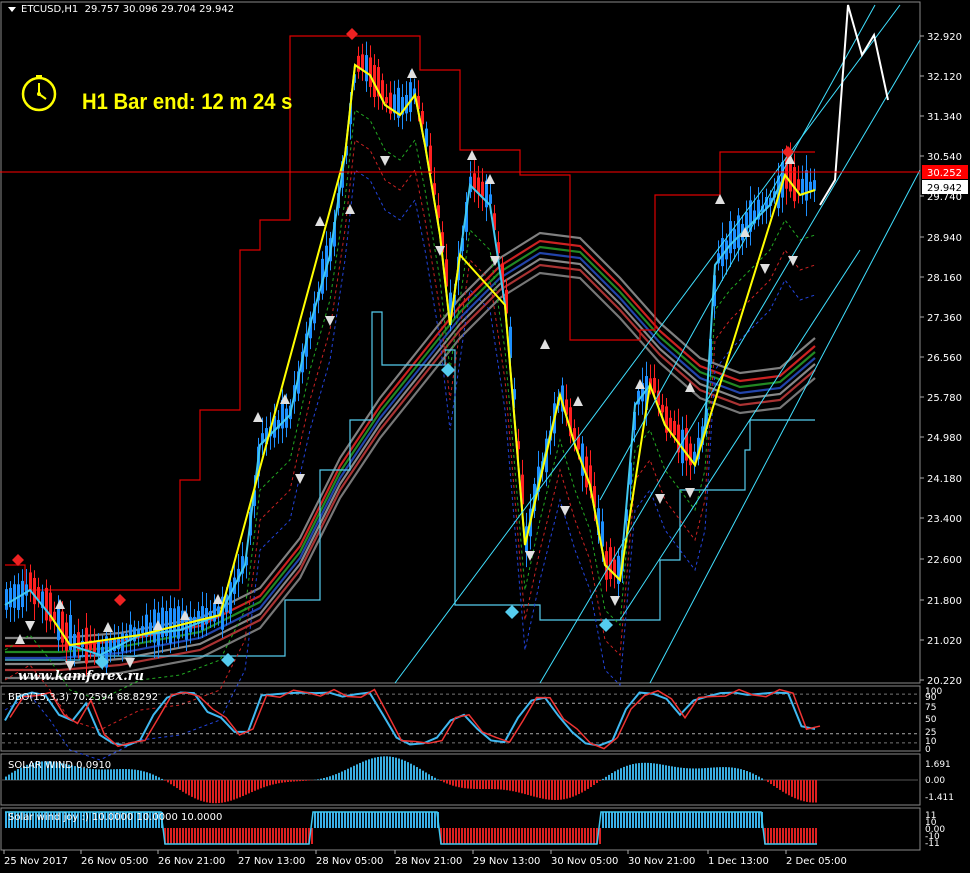 Image resolution: width=970 pixels, height=873 pixels. Describe the element at coordinates (944, 278) in the screenshot. I see `price-tick-label: 28.160` at that location.